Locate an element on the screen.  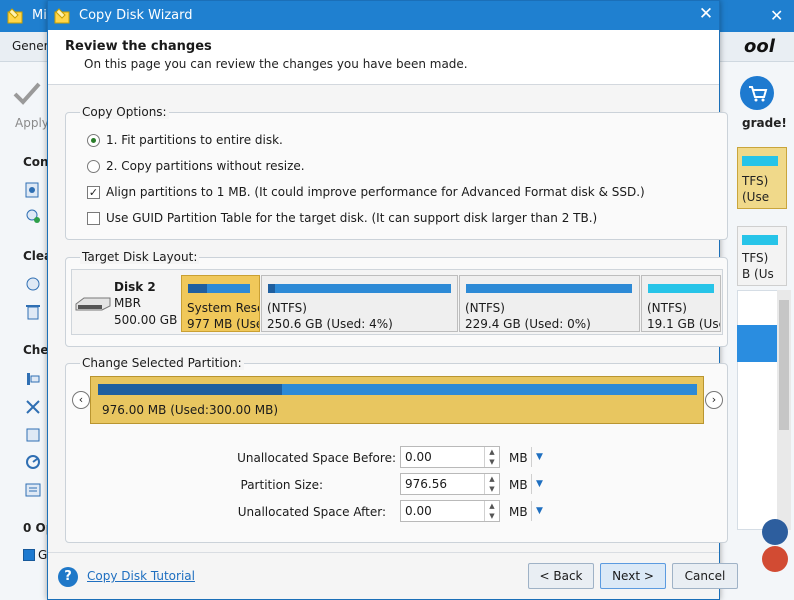
fit-partitions-label: 1. Fit partitions to entire disk. is located at coordinates (194, 140).